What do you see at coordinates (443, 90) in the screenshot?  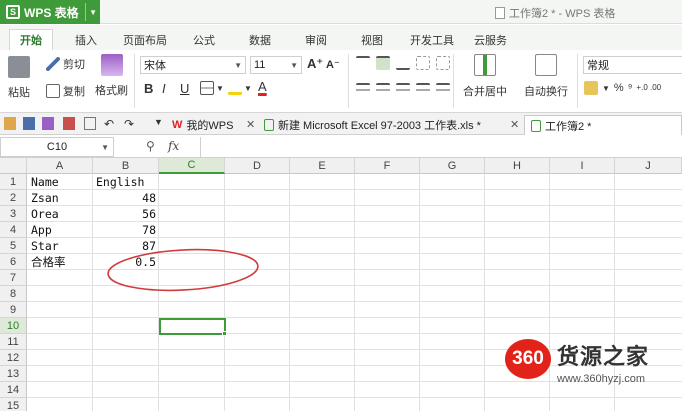 I see `distributed-icon` at bounding box center [443, 90].